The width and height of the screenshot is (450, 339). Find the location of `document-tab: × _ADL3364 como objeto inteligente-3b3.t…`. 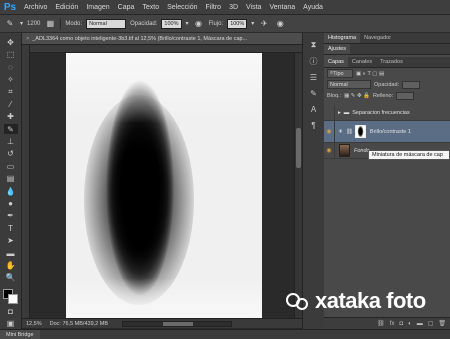

document-tab: × _ADL3364 como objeto inteligente-3b3.t… is located at coordinates (162, 39).